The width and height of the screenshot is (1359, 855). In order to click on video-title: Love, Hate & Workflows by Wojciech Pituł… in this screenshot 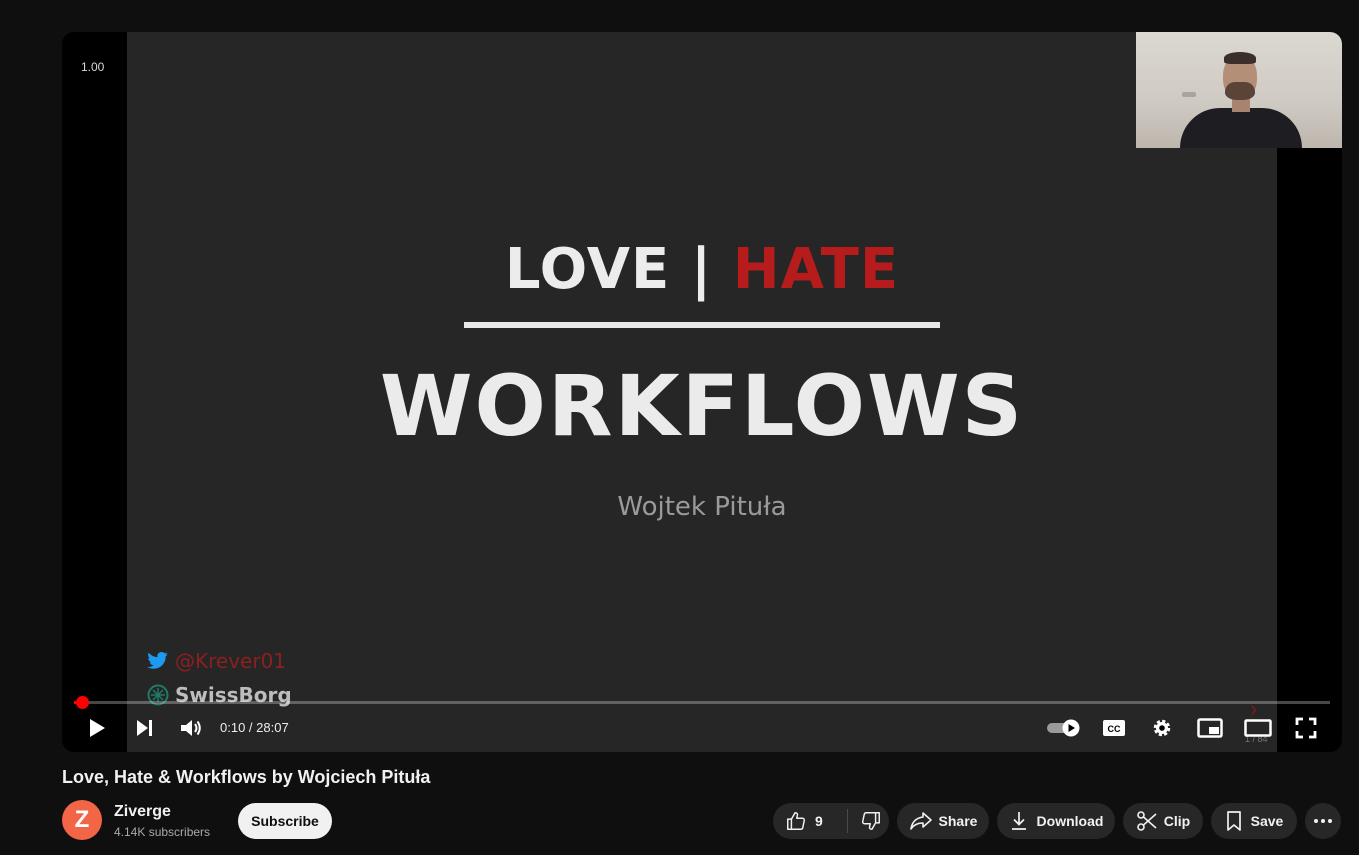, I will do `click(246, 777)`.